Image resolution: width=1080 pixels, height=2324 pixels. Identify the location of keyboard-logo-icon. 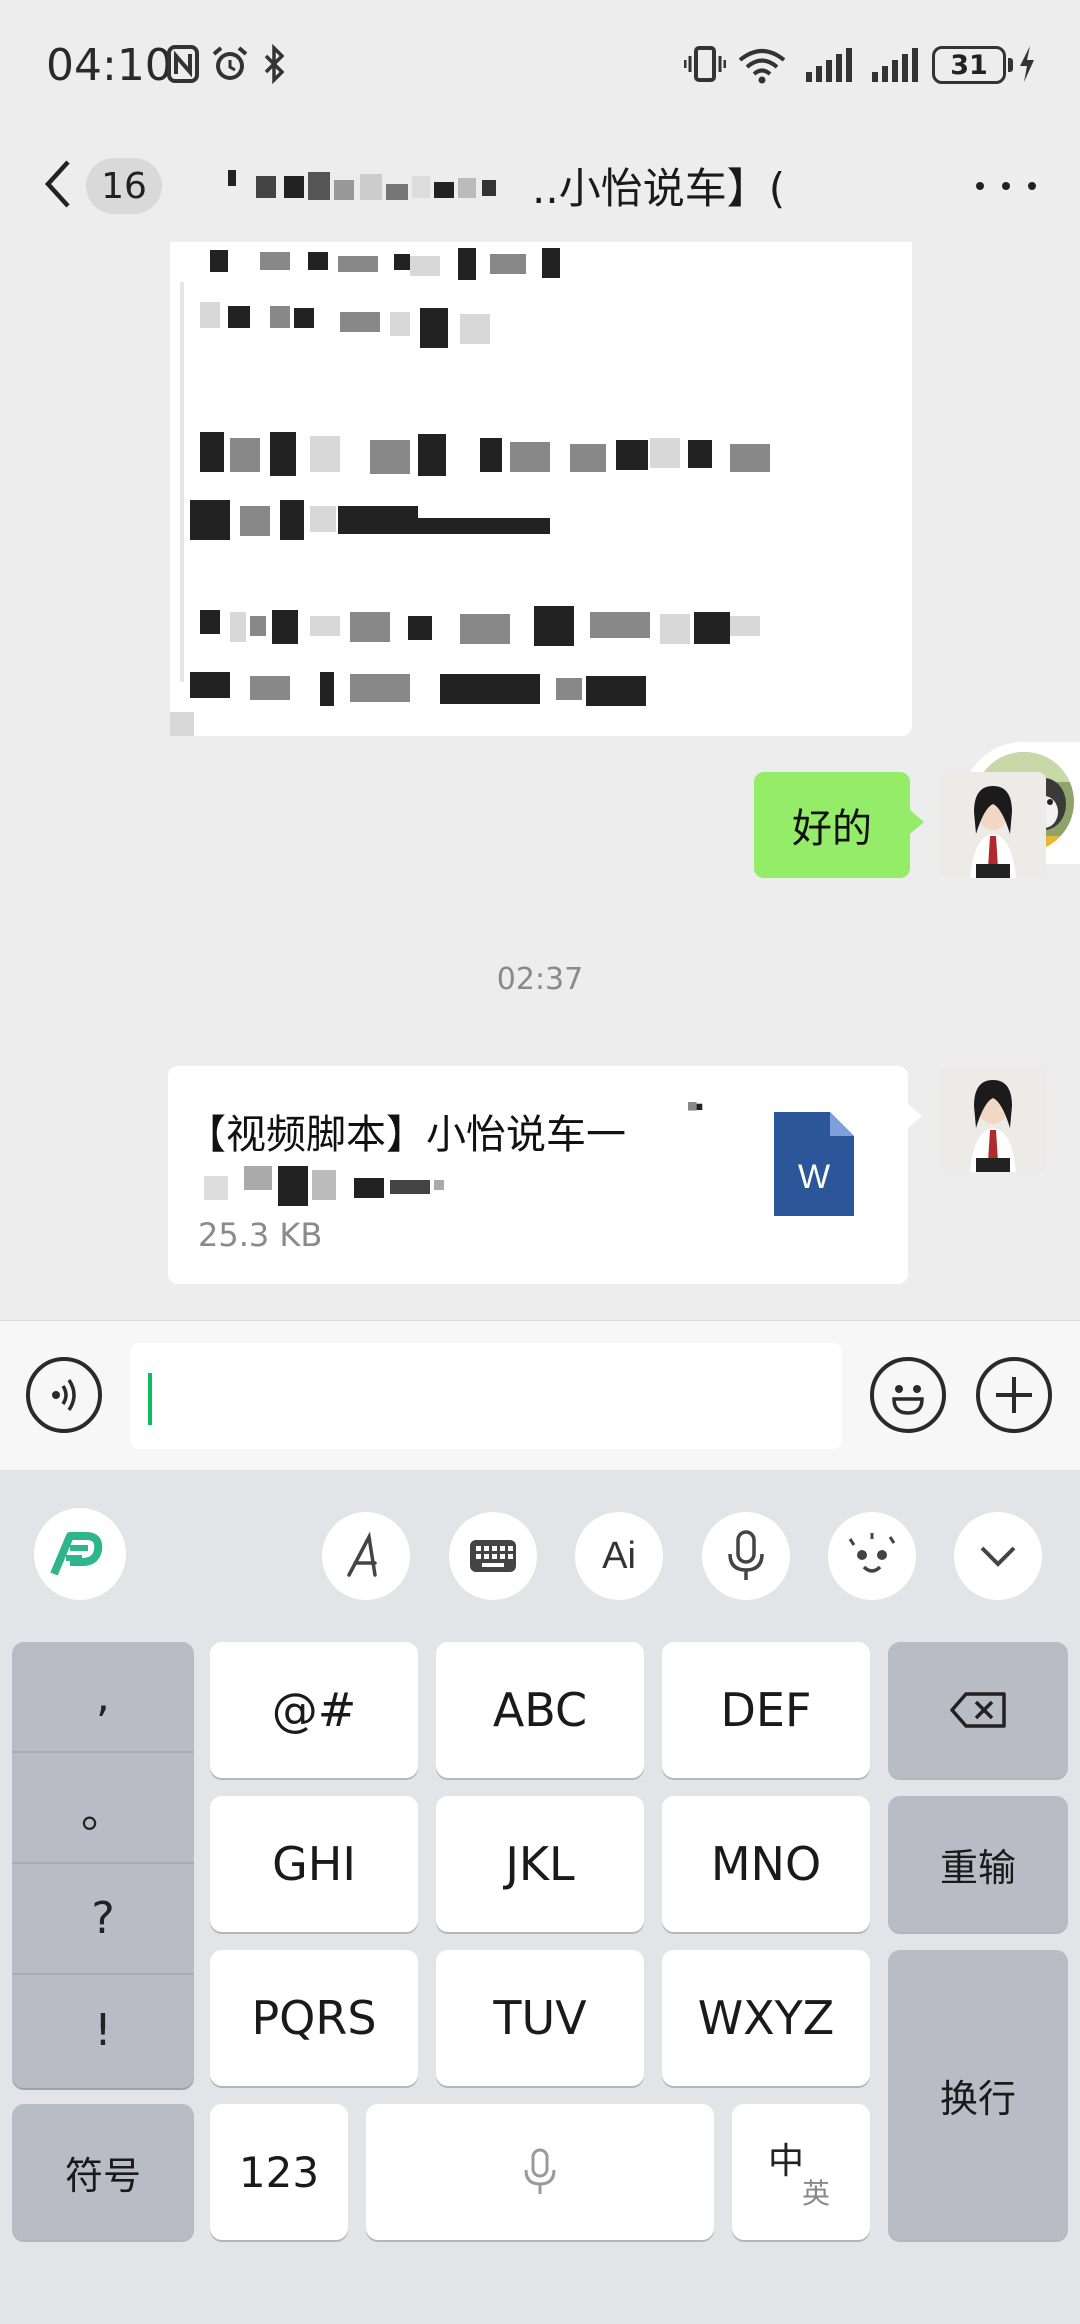
(80, 1554).